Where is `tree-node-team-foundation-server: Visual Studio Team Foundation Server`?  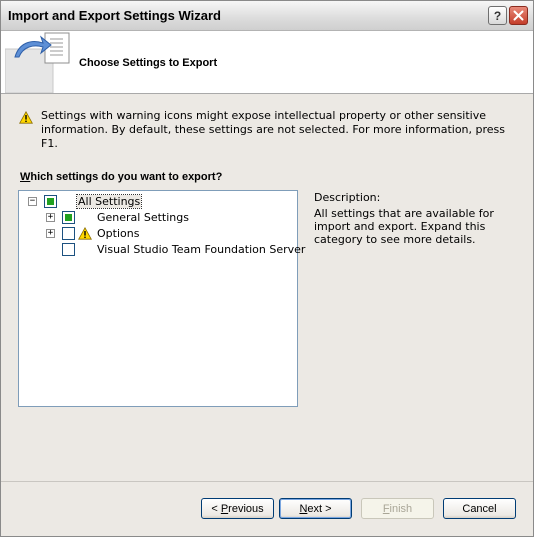 tree-node-team-foundation-server: Visual Studio Team Foundation Server is located at coordinates (162, 249).